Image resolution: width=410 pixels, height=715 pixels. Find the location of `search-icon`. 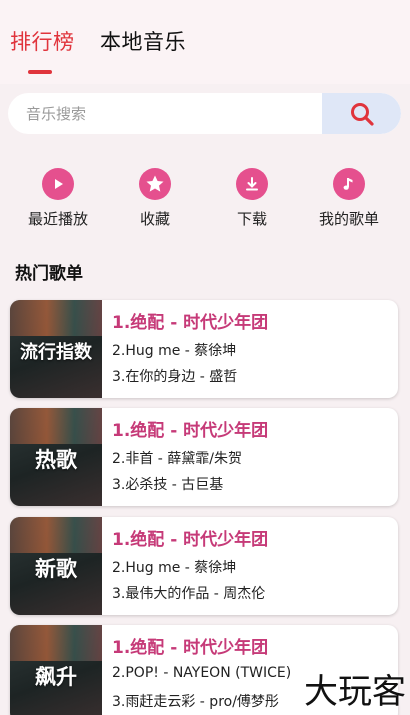

search-icon is located at coordinates (362, 114).